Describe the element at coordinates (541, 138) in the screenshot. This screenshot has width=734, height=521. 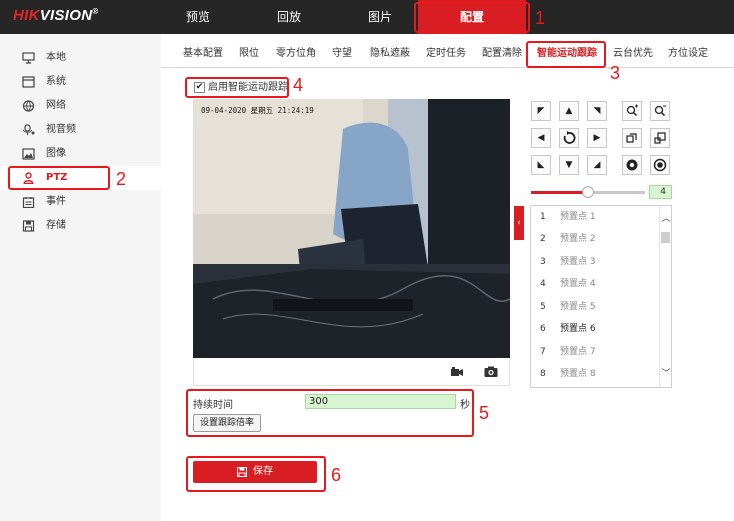
I see `left-arrow-icon: ◀` at that location.